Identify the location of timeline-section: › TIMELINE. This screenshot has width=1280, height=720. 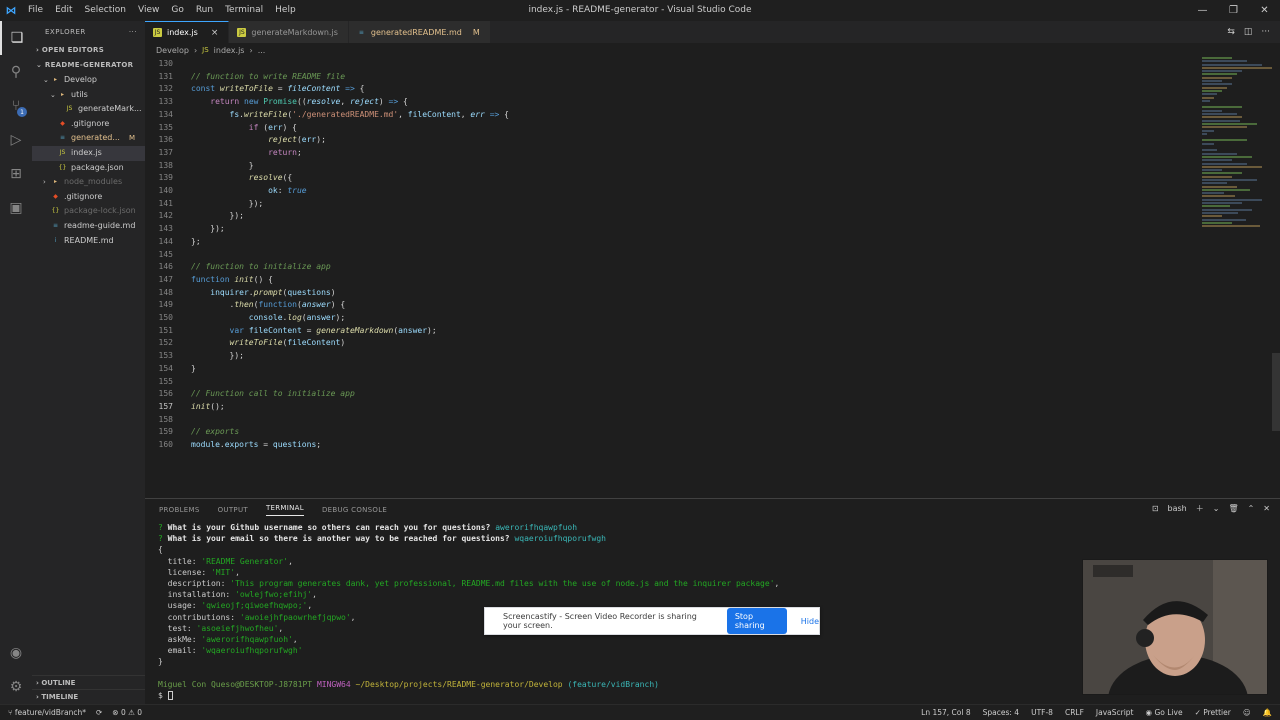
(88, 696).